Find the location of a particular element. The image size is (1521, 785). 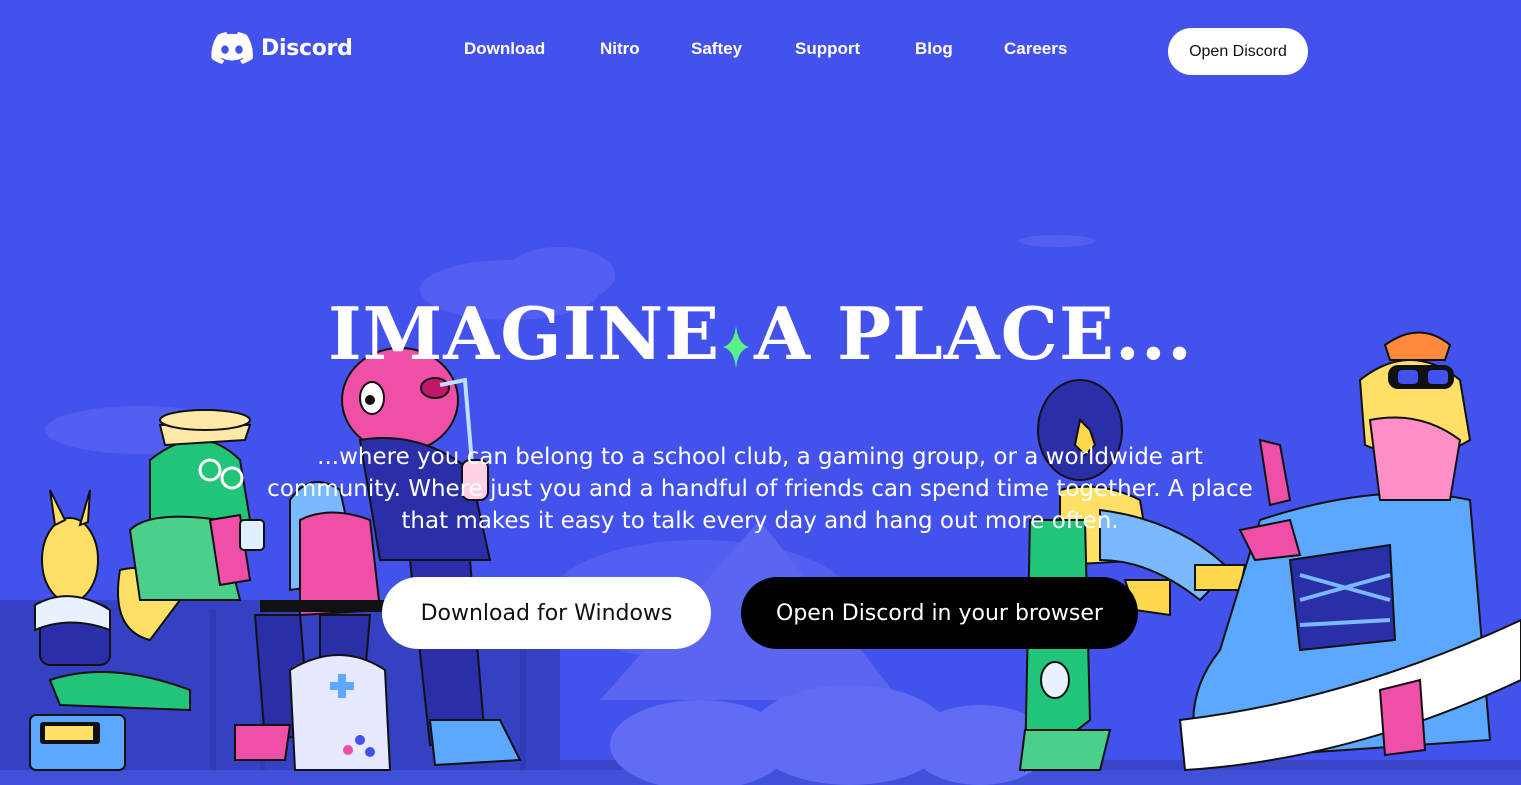

sparkle-icon is located at coordinates (736, 347).